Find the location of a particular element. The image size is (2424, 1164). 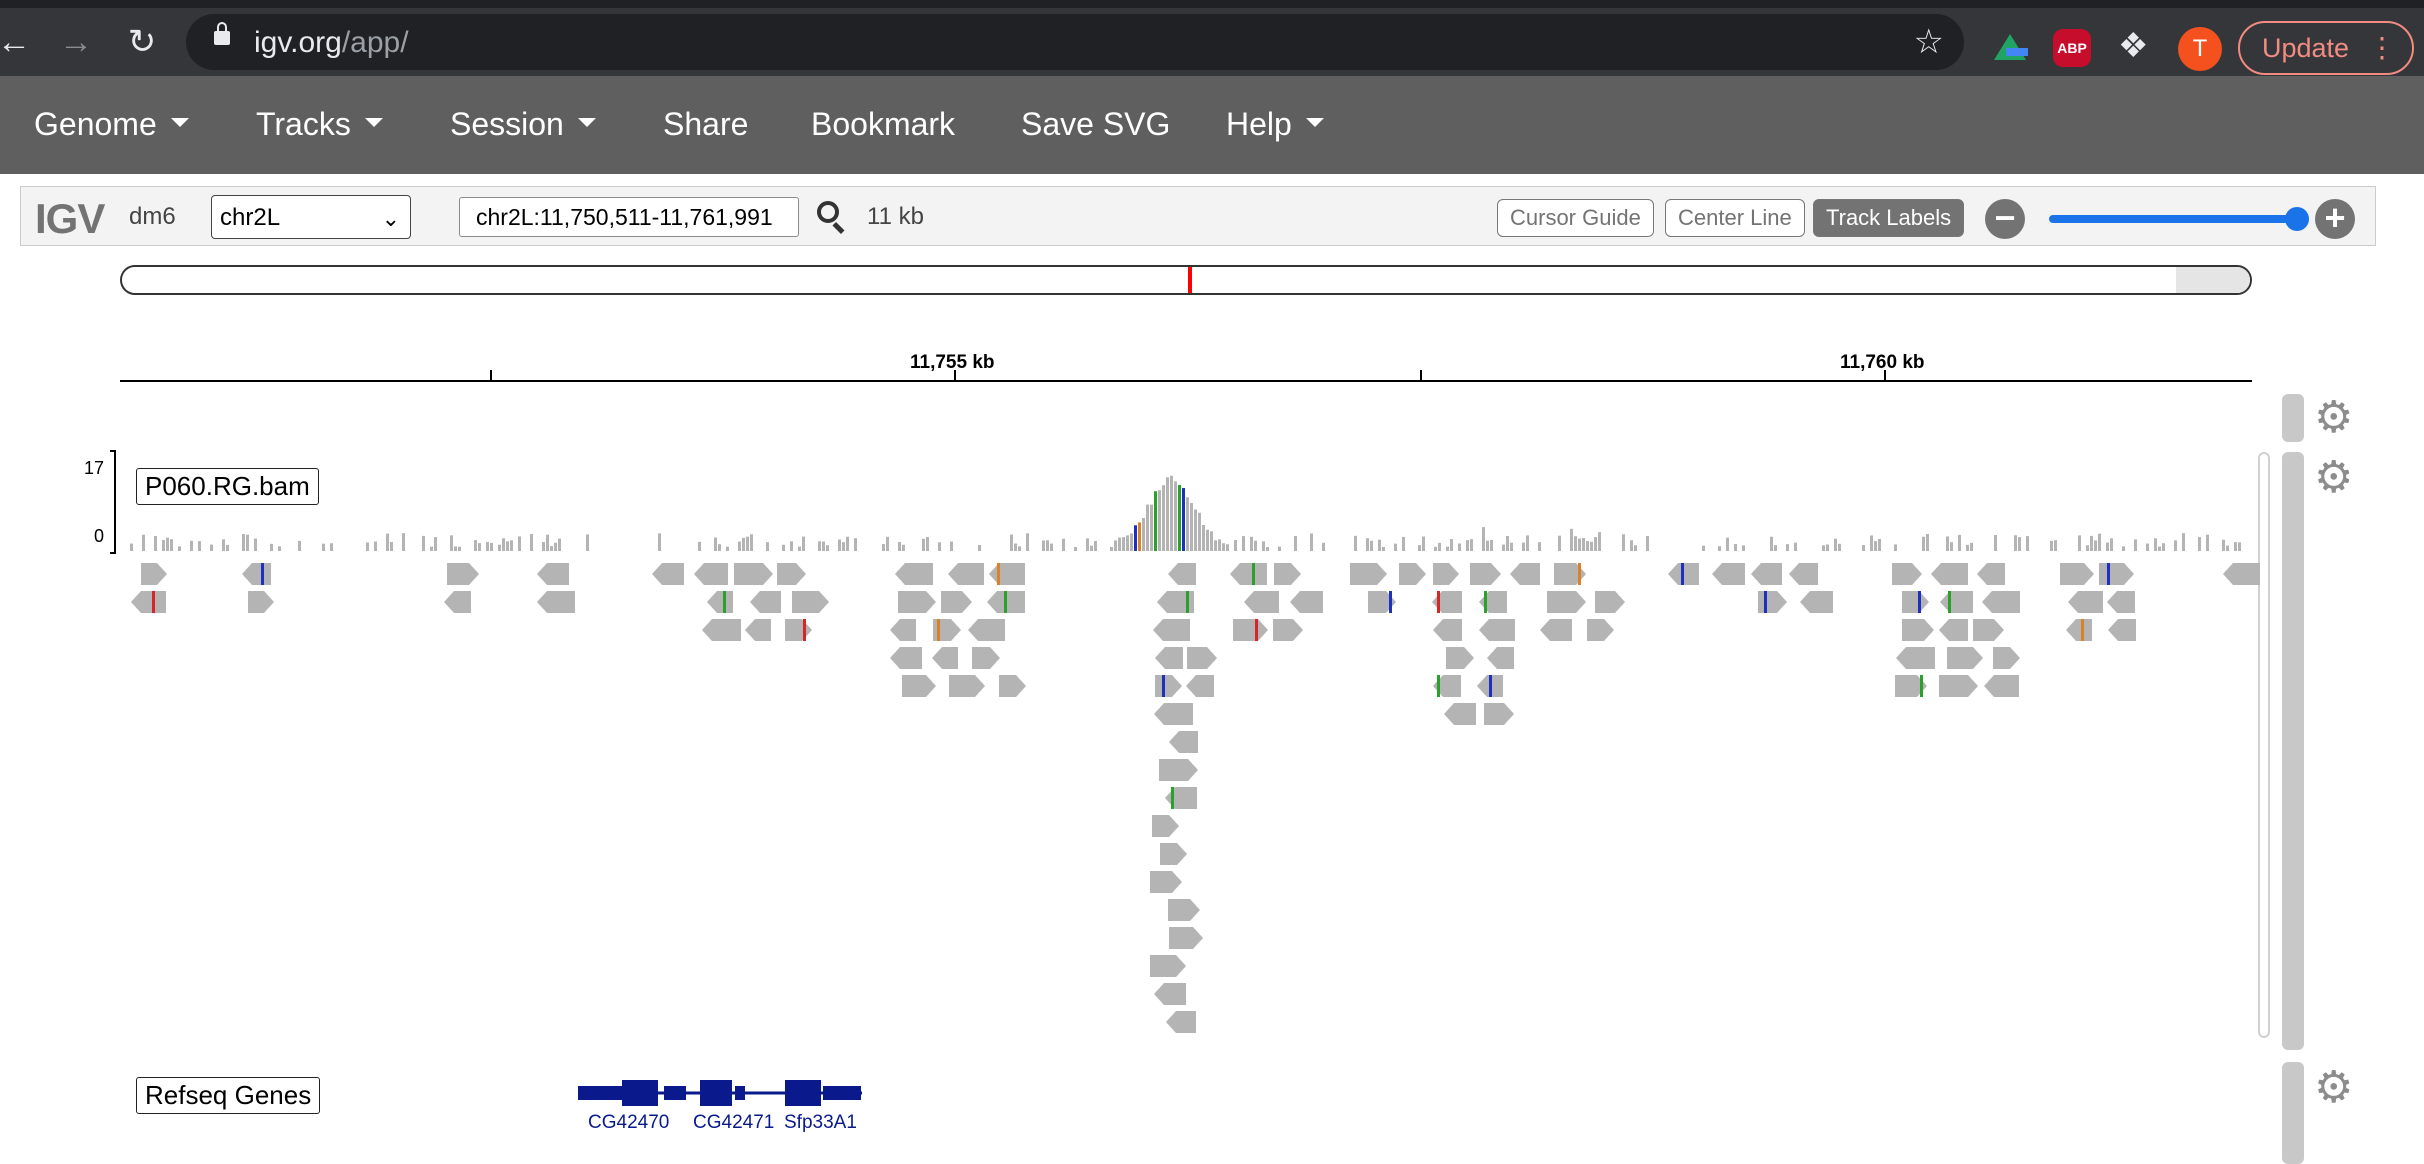

gene-label-cg42470: CG42470 is located at coordinates (628, 1123).